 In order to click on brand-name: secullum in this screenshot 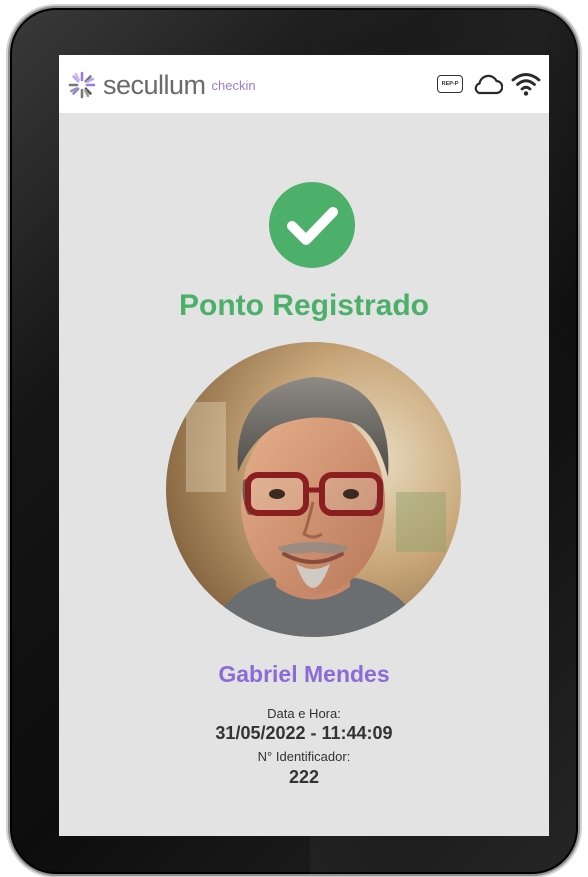, I will do `click(154, 85)`.